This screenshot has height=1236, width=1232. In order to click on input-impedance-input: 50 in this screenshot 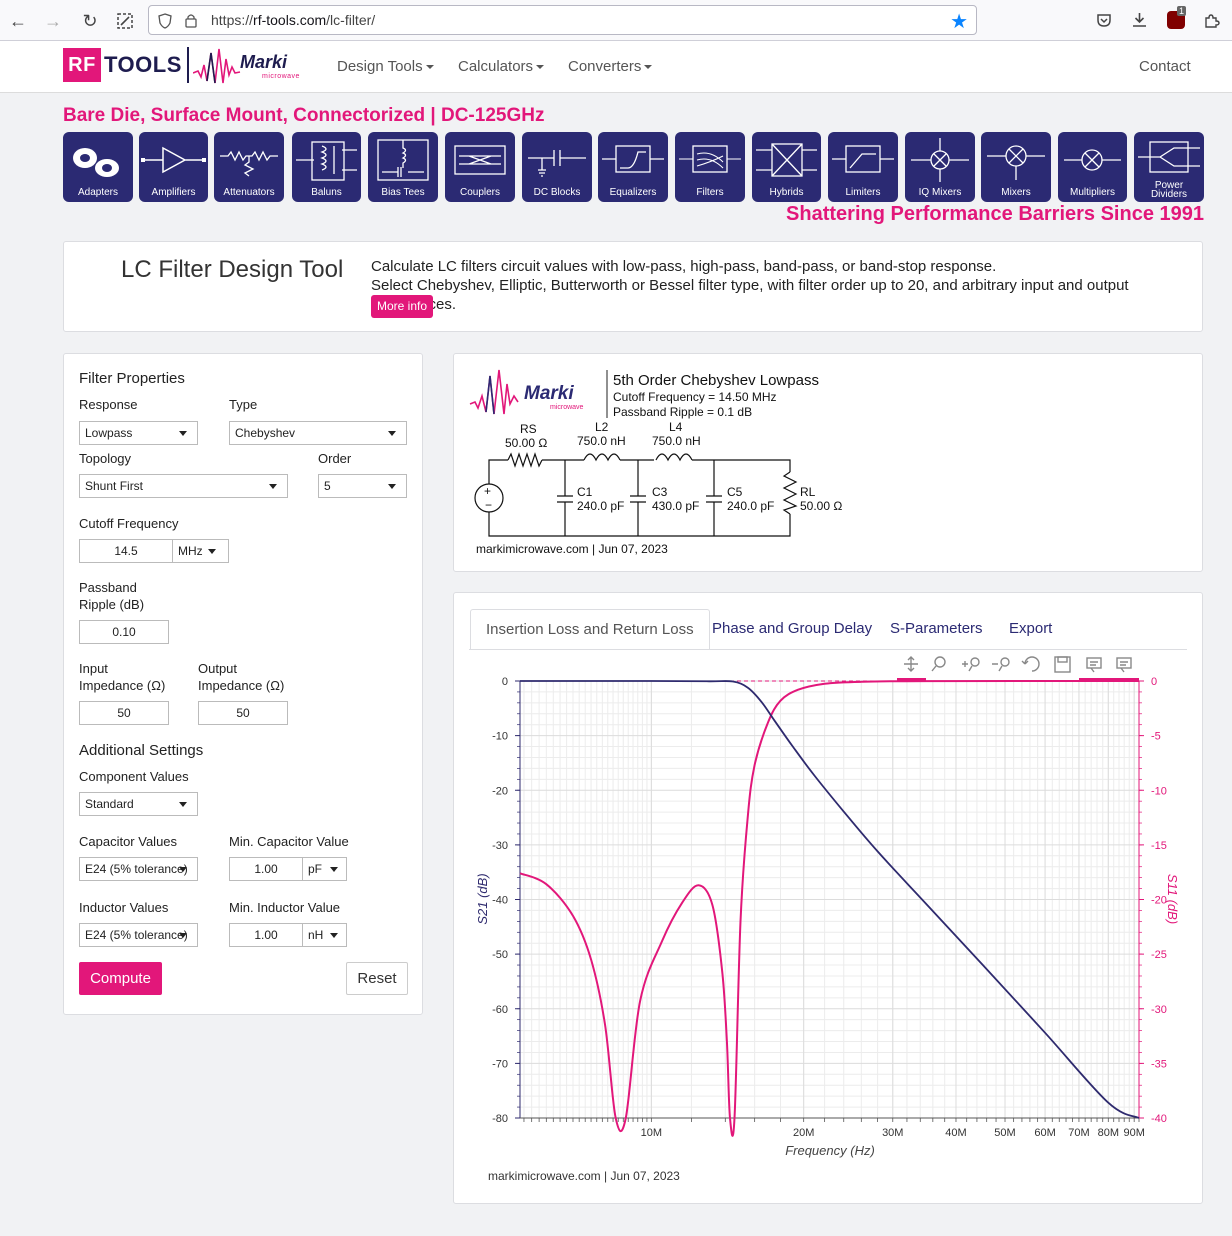, I will do `click(124, 713)`.